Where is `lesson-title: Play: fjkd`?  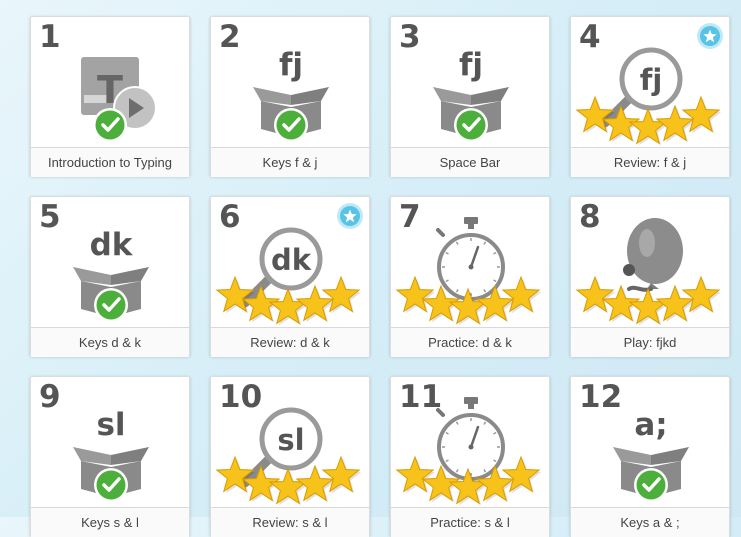
lesson-title: Play: fjkd is located at coordinates (650, 342).